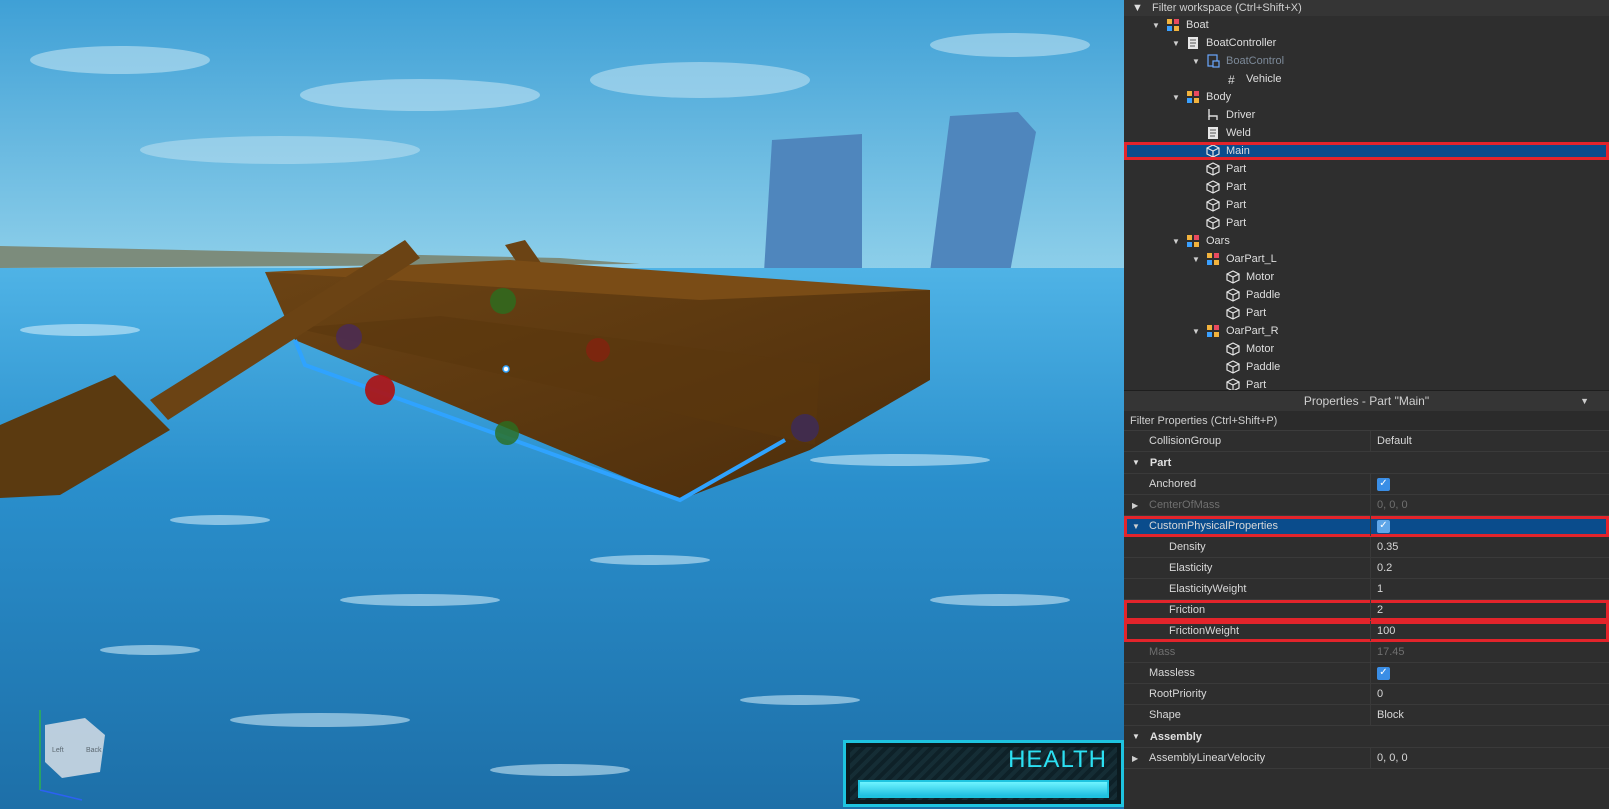 The image size is (1609, 809). I want to click on explorer-item-vehicle: # Vehicle, so click(1366, 79).